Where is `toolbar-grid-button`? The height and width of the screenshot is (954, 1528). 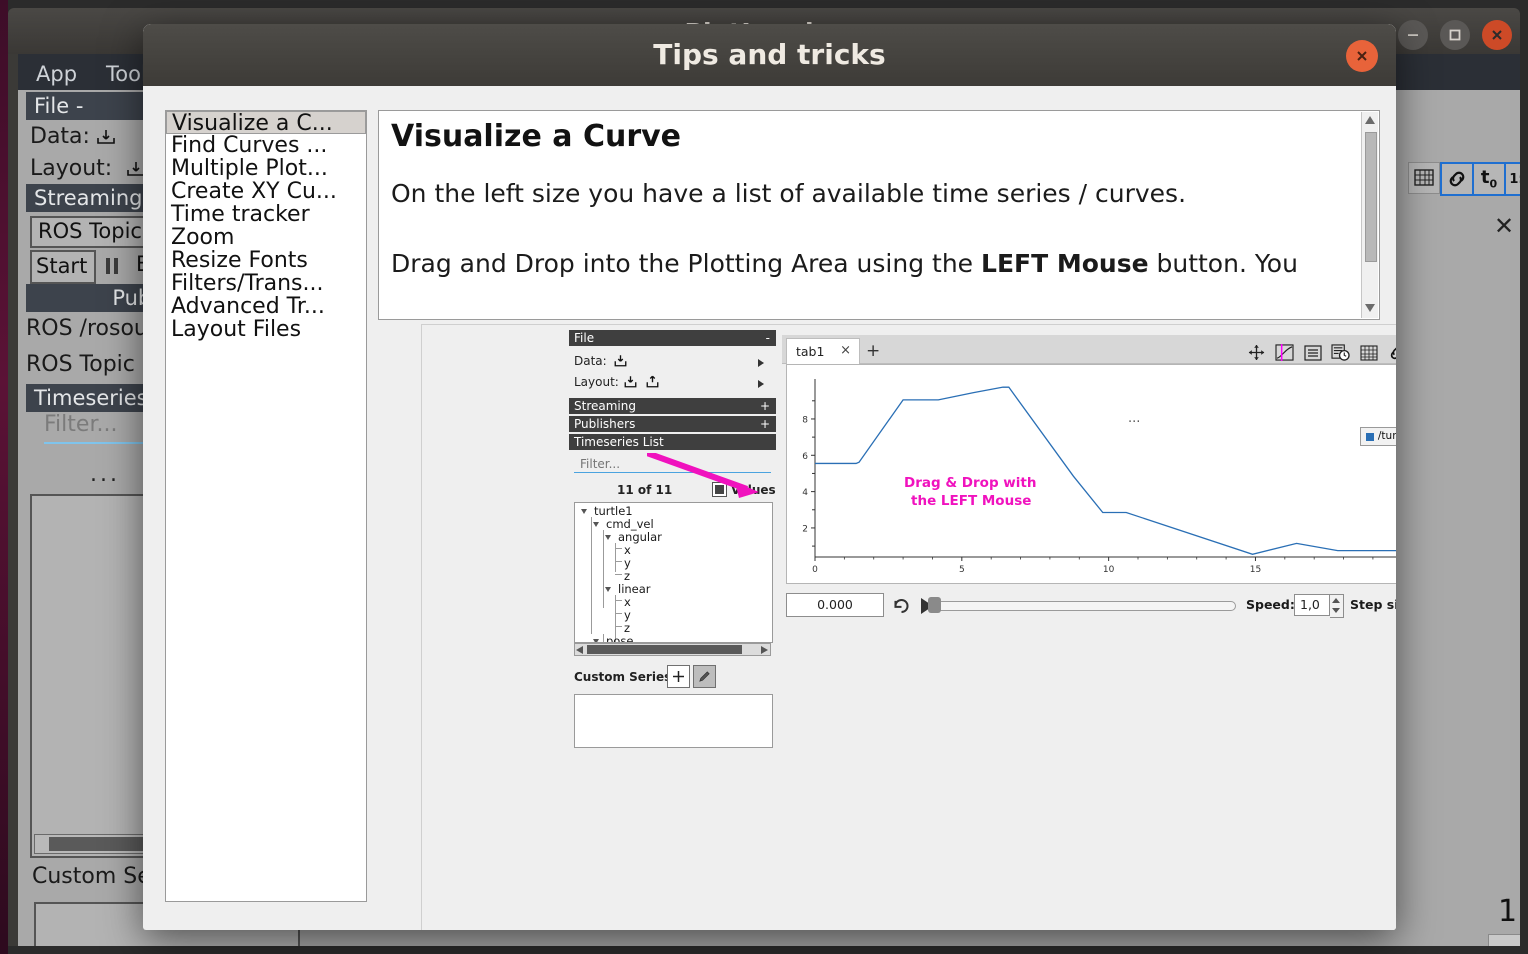 toolbar-grid-button is located at coordinates (1424, 178).